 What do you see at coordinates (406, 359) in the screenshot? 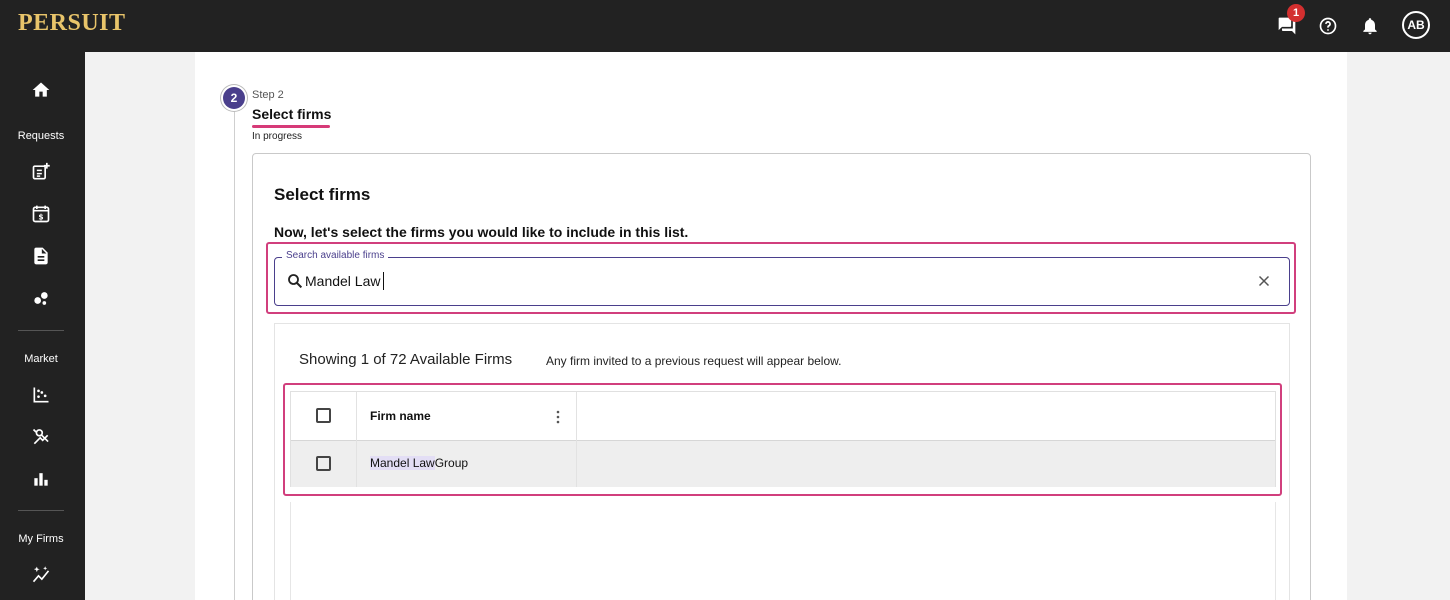
I see `results-count: Showing 1 of 72 Available Firms` at bounding box center [406, 359].